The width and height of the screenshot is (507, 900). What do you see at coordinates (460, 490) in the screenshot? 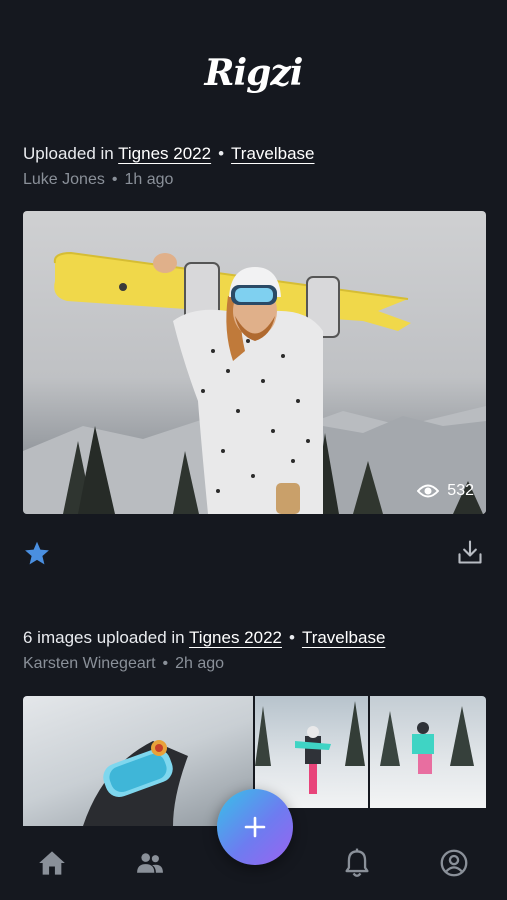
I see `view-count-value: 532` at bounding box center [460, 490].